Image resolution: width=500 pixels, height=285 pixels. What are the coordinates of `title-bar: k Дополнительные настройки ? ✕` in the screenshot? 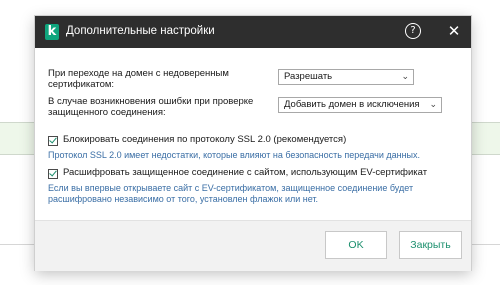 It's located at (253, 32).